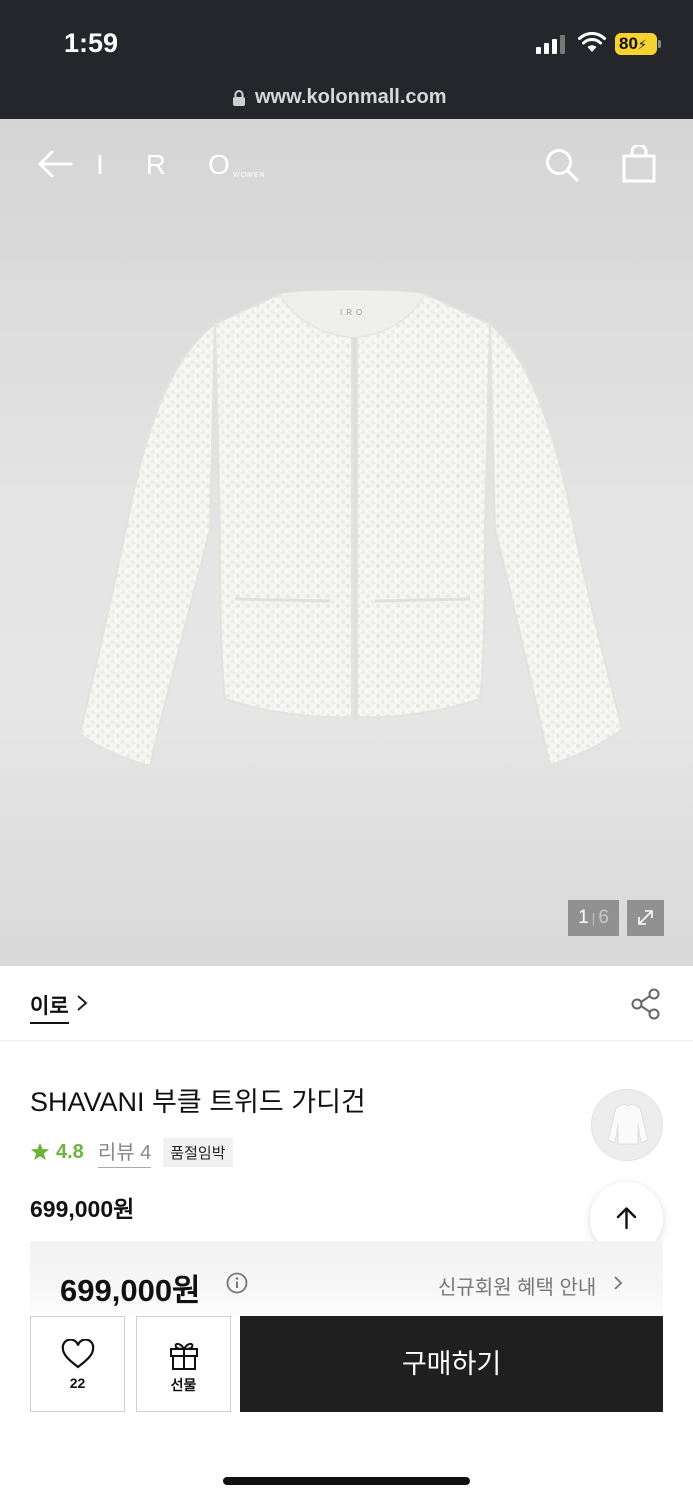  What do you see at coordinates (346, 40) in the screenshot?
I see `status-bar: 1:59 80⚡` at bounding box center [346, 40].